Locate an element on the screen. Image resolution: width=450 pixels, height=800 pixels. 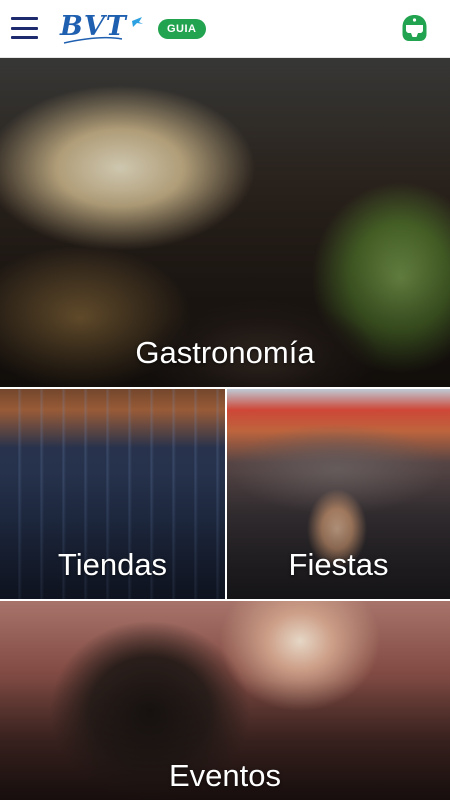
tile-label: Tiendas is located at coordinates (112, 564).